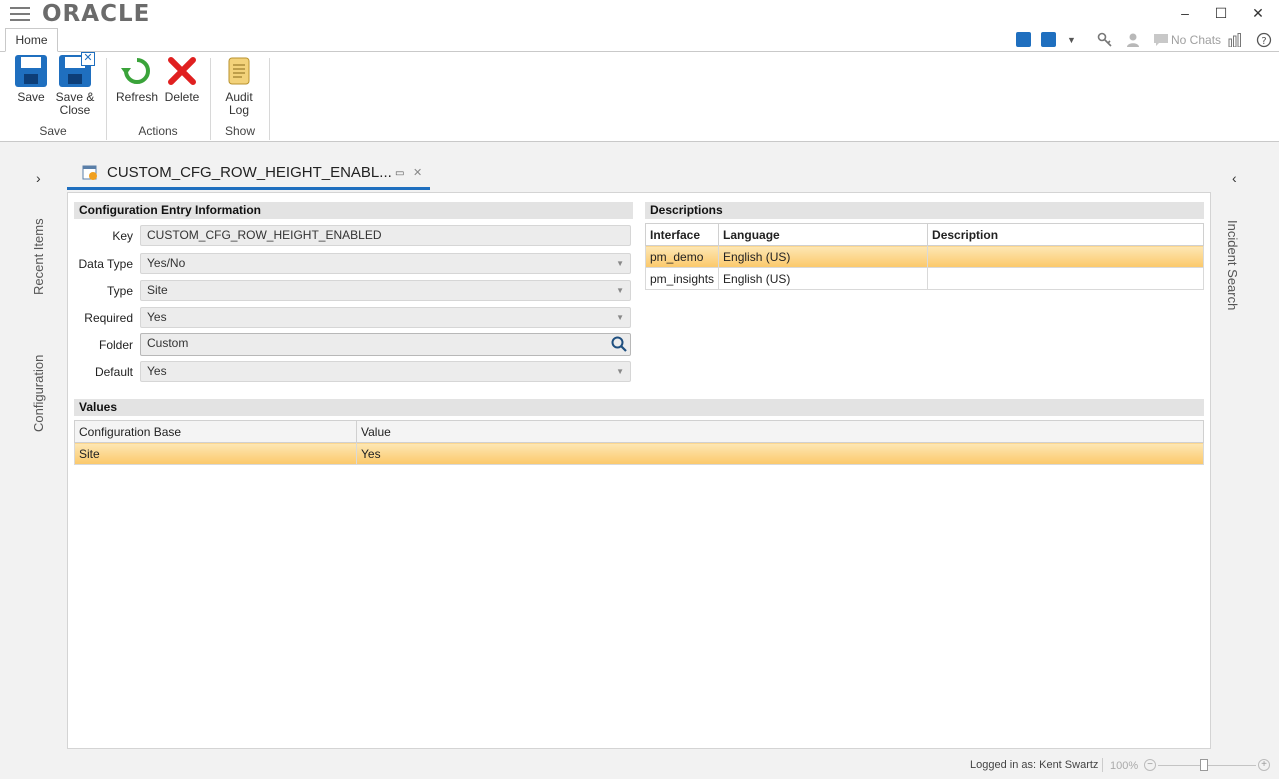  Describe the element at coordinates (239, 110) in the screenshot. I see `audit-log-label-line2: Log` at that location.